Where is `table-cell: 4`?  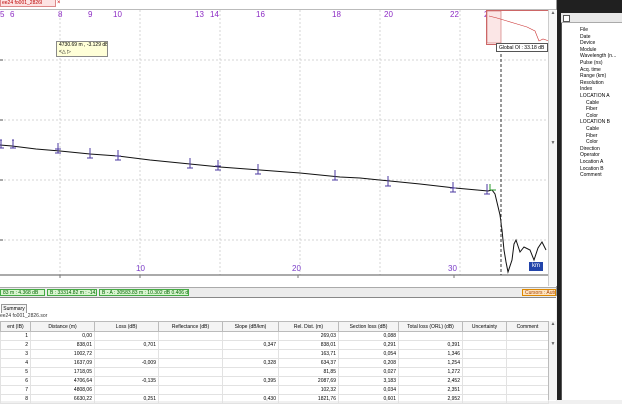 table-cell: 4 is located at coordinates (15, 363).